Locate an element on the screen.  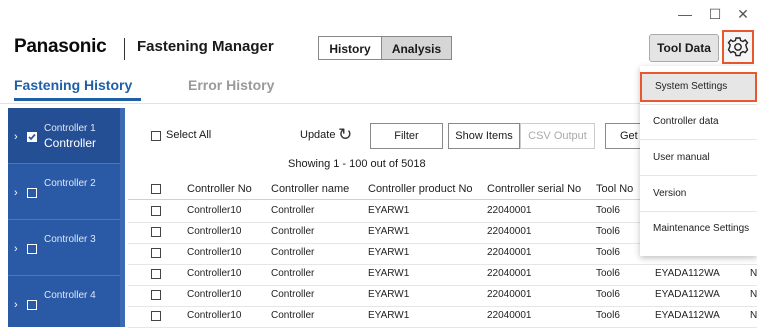
brand-logo: Panasonic is located at coordinates (60, 46).